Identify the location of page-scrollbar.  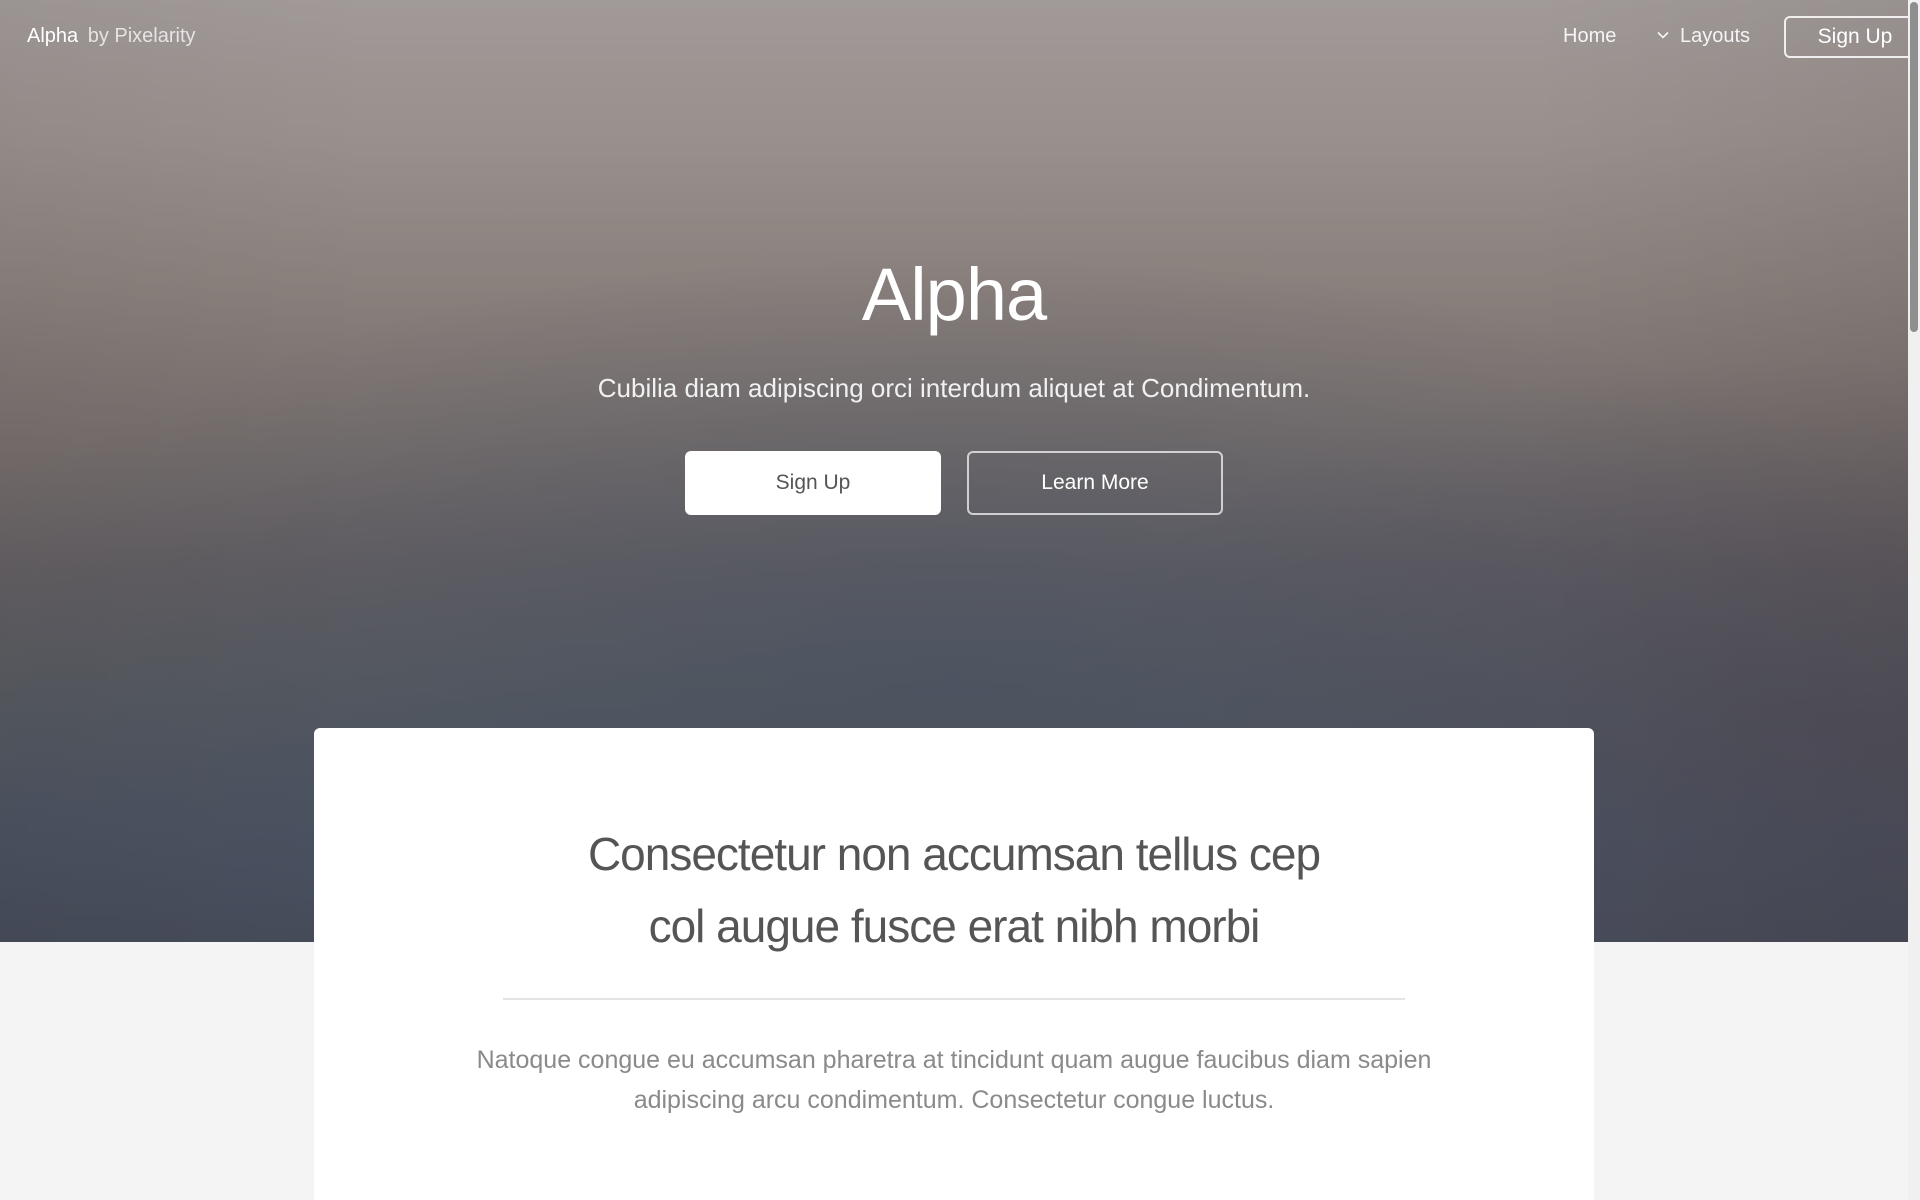
(1914, 600).